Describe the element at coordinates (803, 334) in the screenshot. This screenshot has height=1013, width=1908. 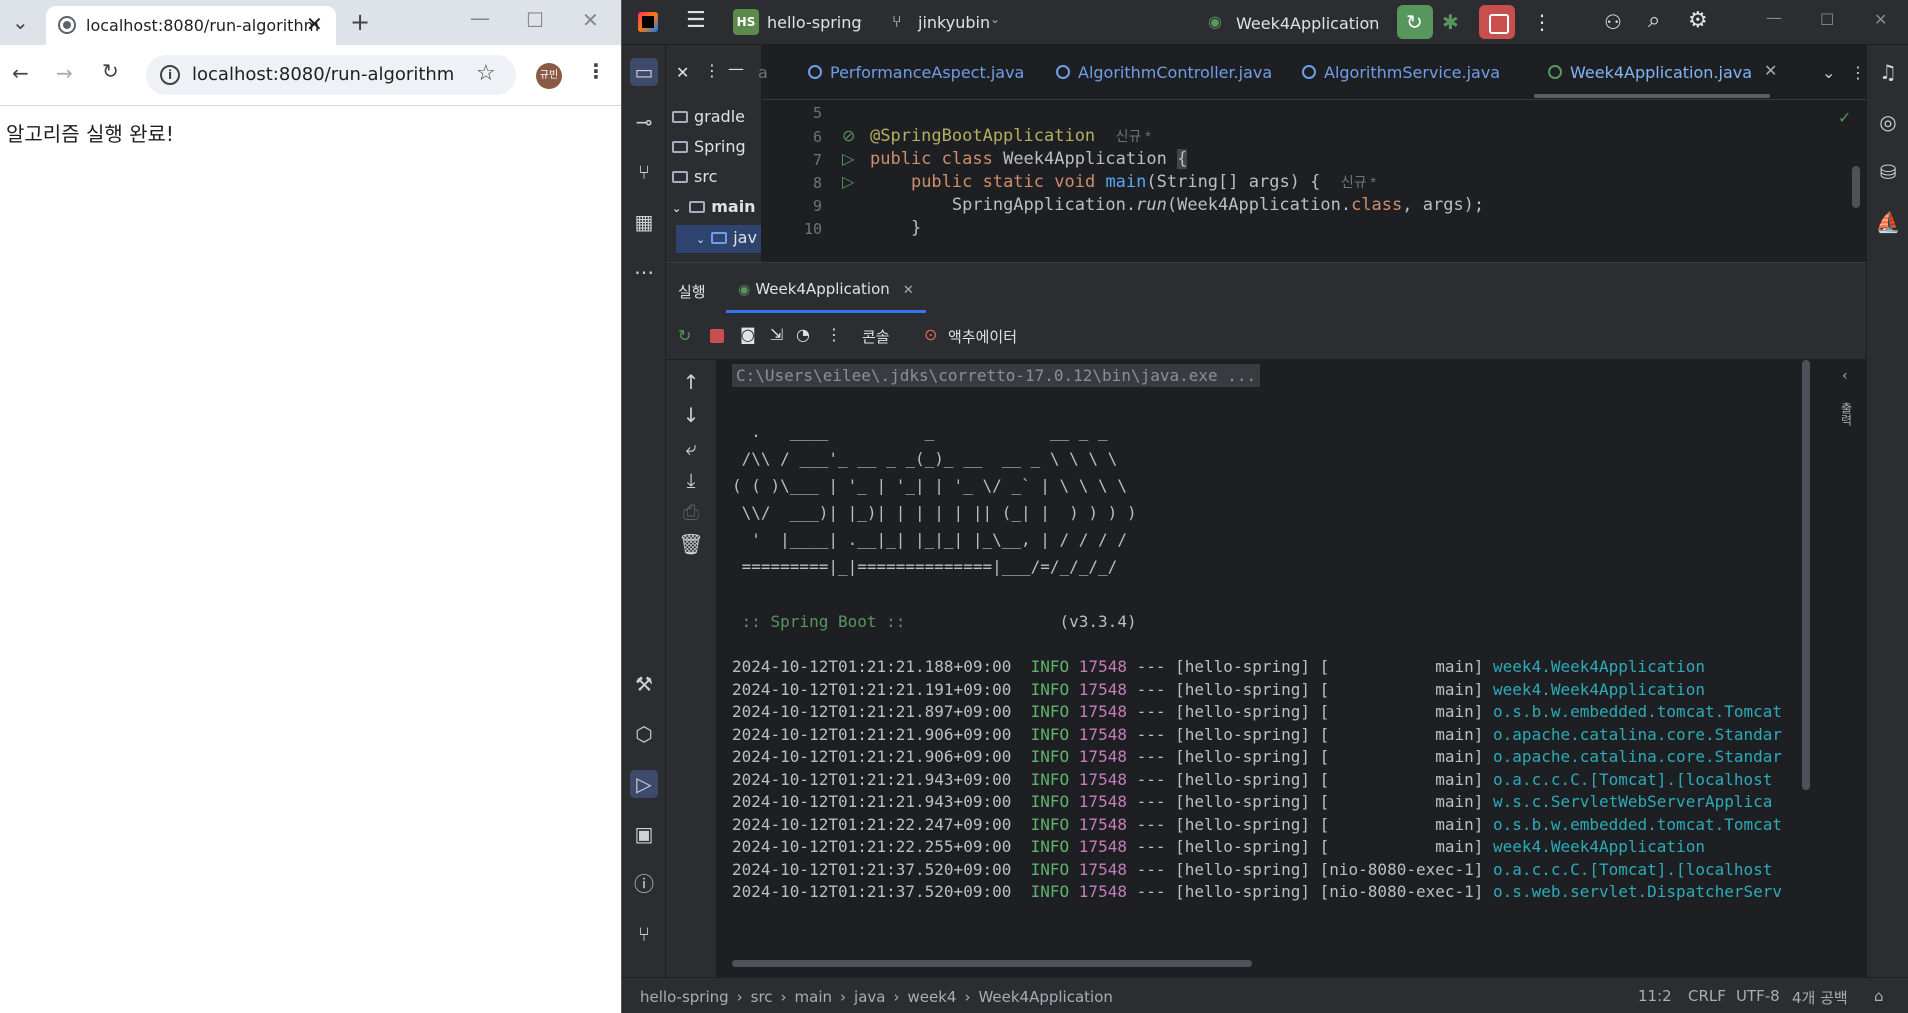
I see `profiler-gauge-icon: ◔` at that location.